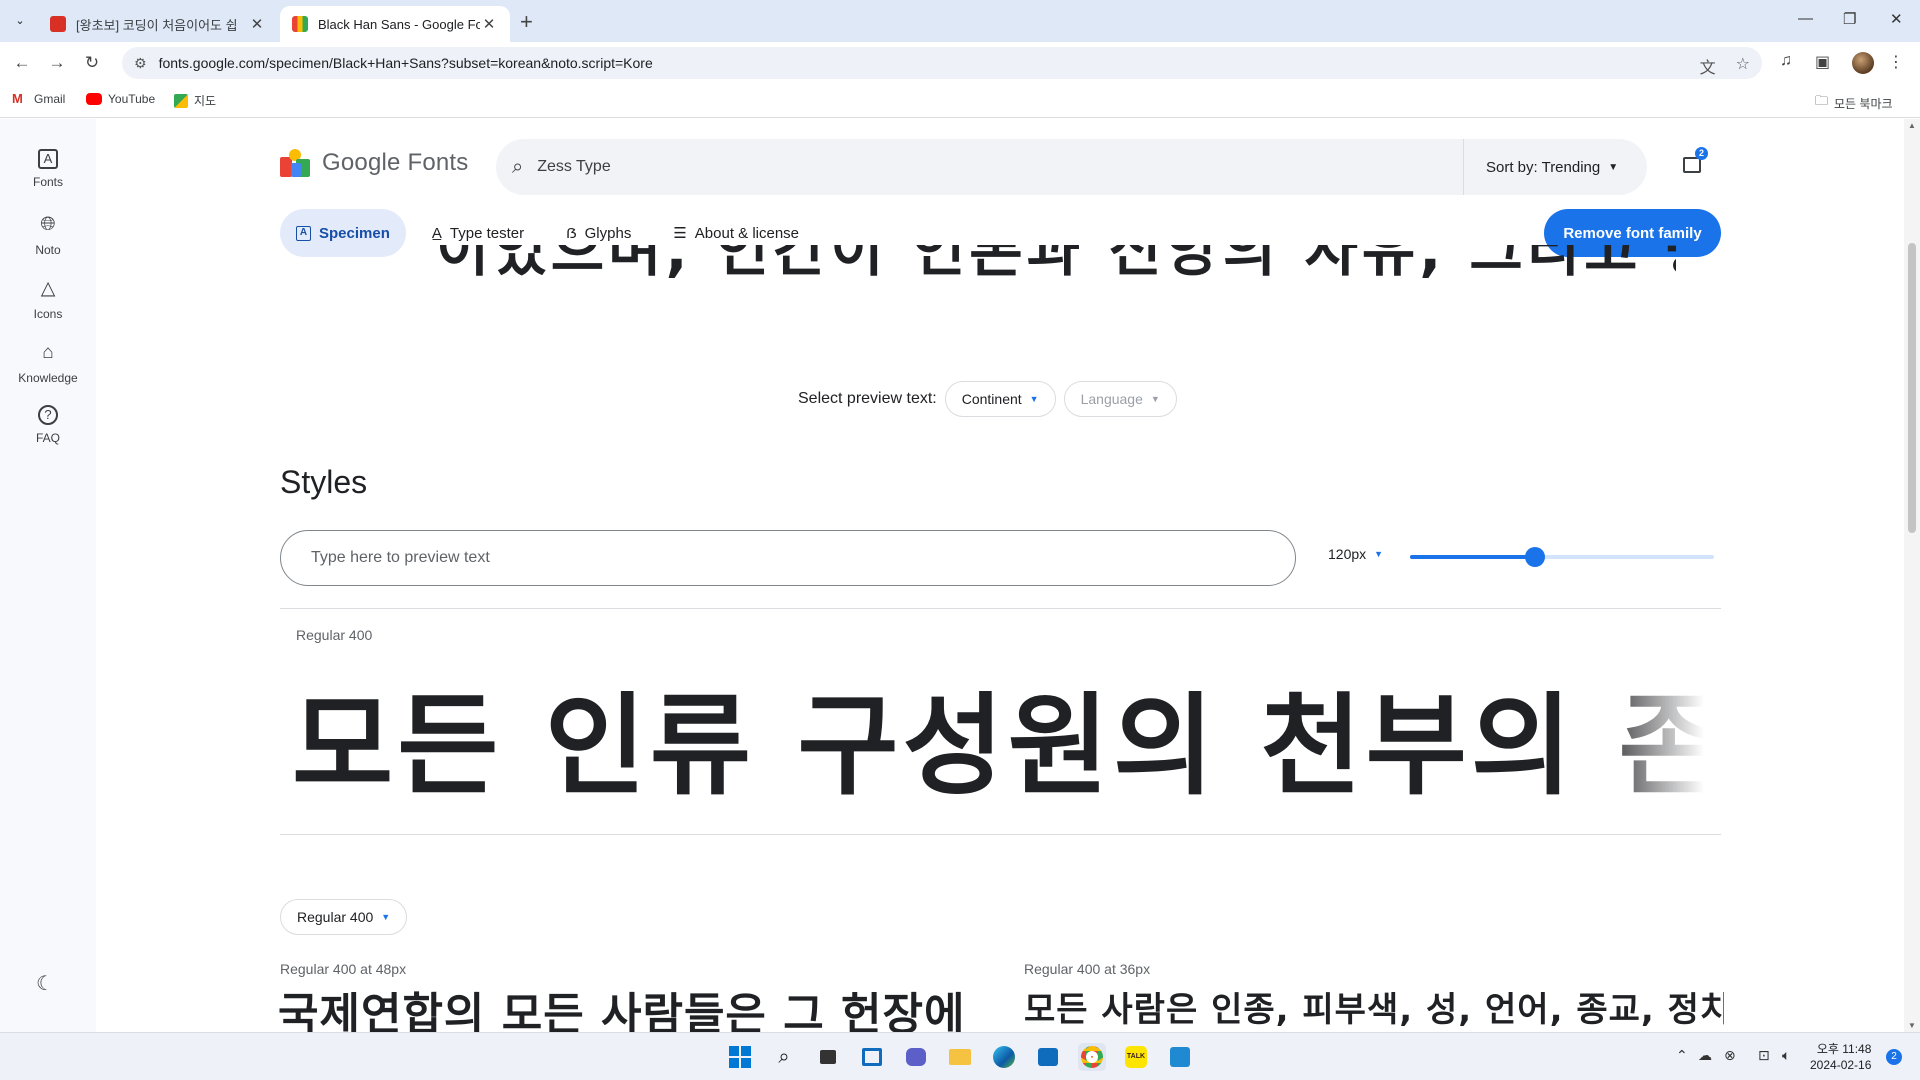  Describe the element at coordinates (140, 63) in the screenshot. I see `site-info-icon: ⚙` at that location.